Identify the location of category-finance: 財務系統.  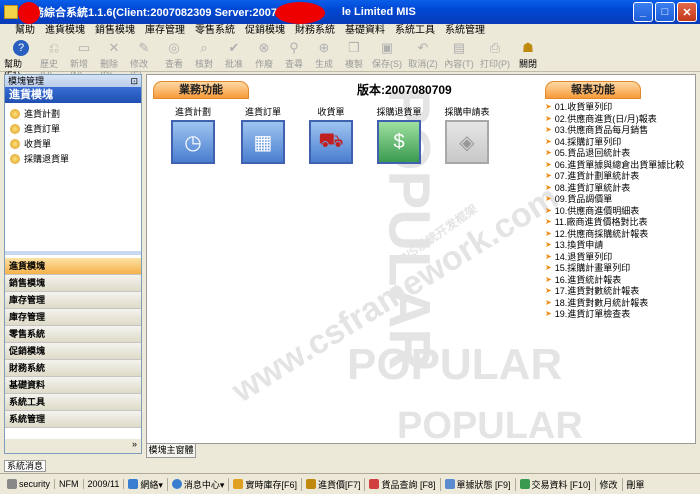
(73, 368).